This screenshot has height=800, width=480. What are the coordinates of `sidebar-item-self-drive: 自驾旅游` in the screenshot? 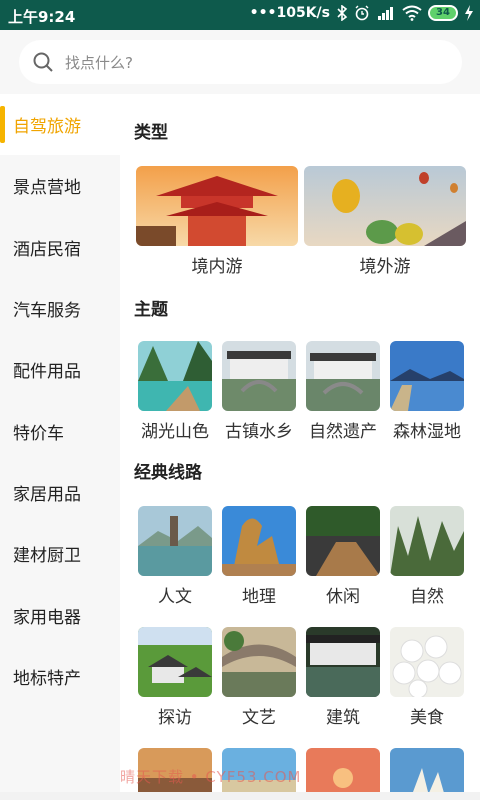 It's located at (60, 125).